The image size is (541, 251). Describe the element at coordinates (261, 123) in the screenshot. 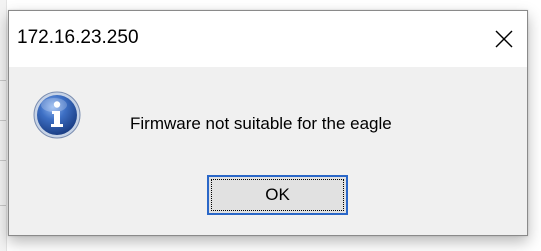

I see `message-text: Firmware not suitable for the eagle` at that location.